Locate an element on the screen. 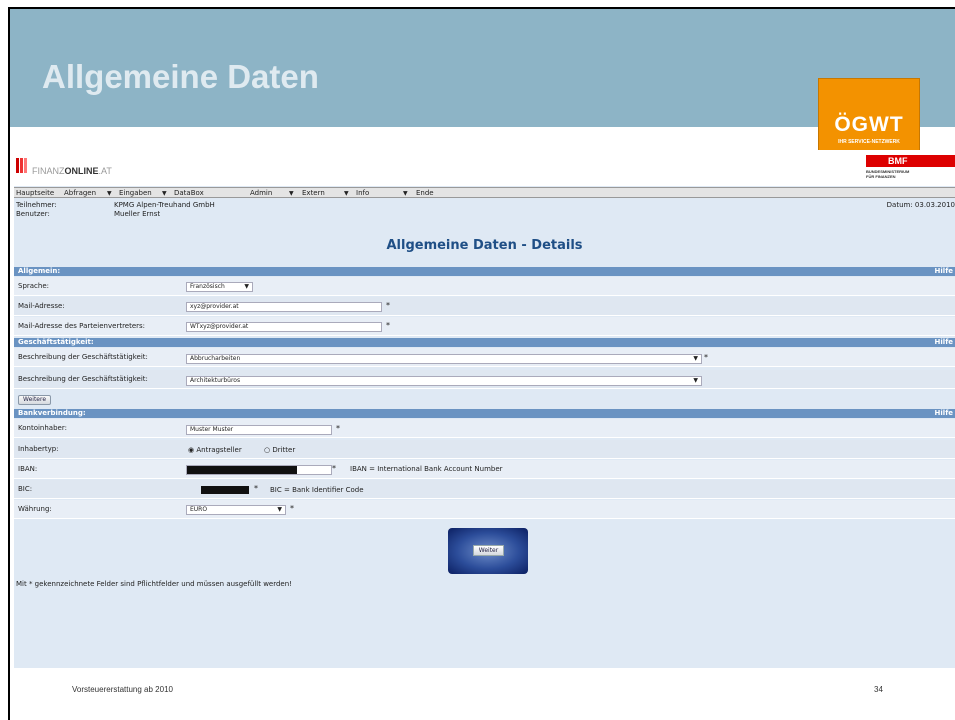  slide-page-number: 34 is located at coordinates (878, 689).